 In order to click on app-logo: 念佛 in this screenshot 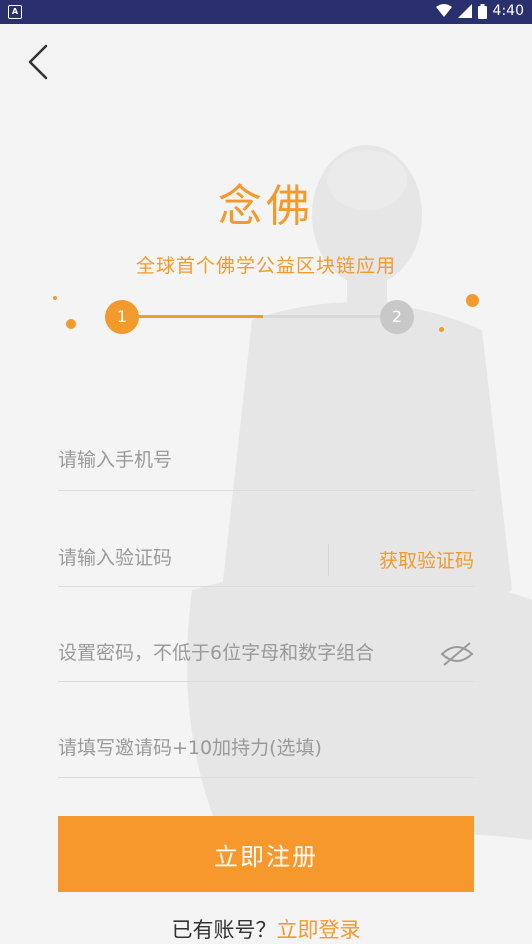, I will do `click(266, 206)`.